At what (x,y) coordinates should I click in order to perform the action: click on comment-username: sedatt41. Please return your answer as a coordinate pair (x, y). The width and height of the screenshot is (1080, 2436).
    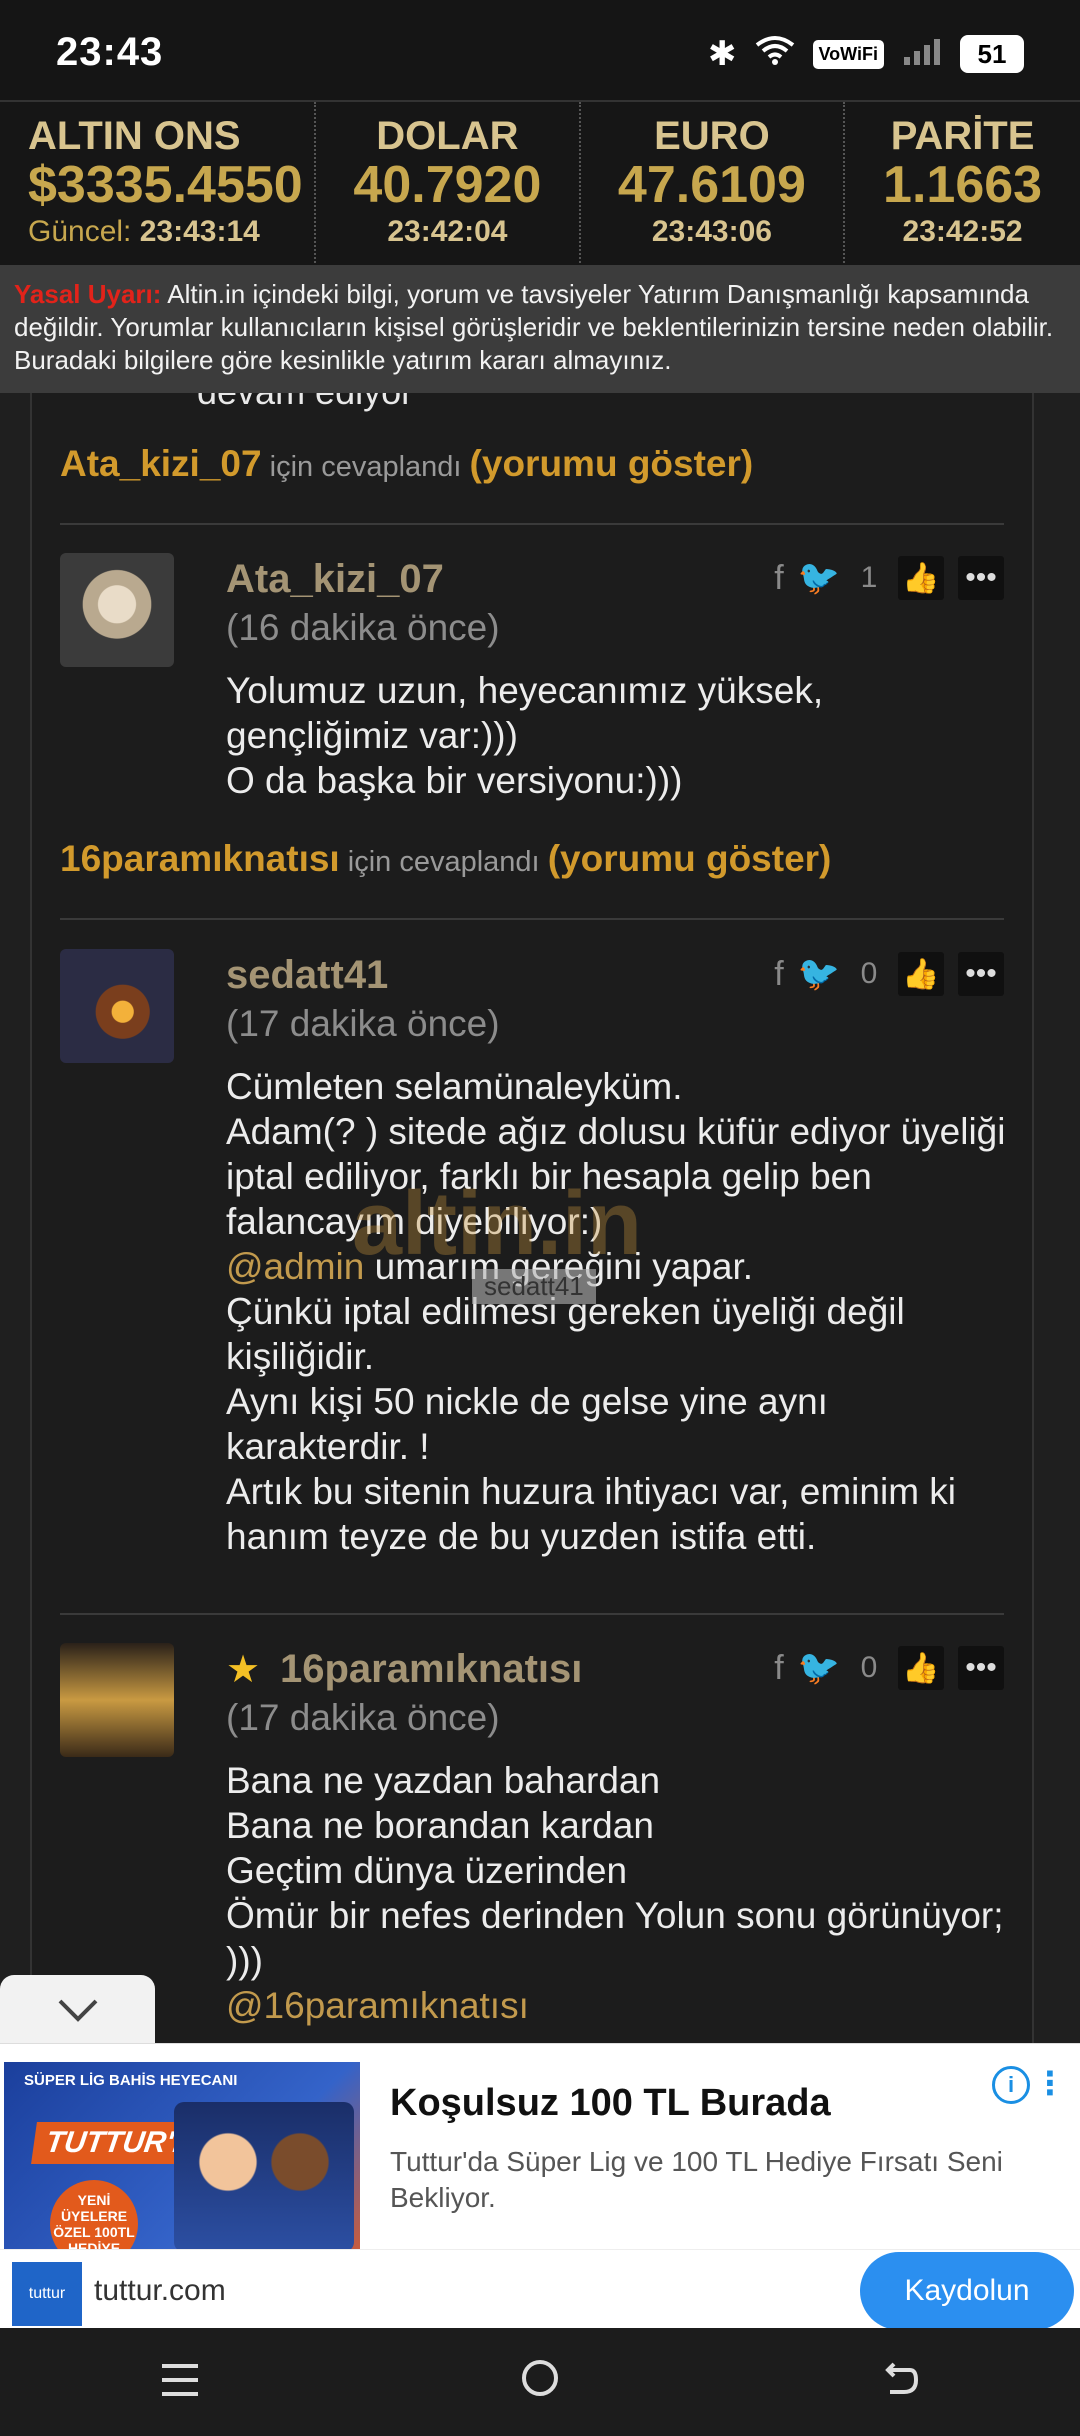
    Looking at the image, I should click on (307, 975).